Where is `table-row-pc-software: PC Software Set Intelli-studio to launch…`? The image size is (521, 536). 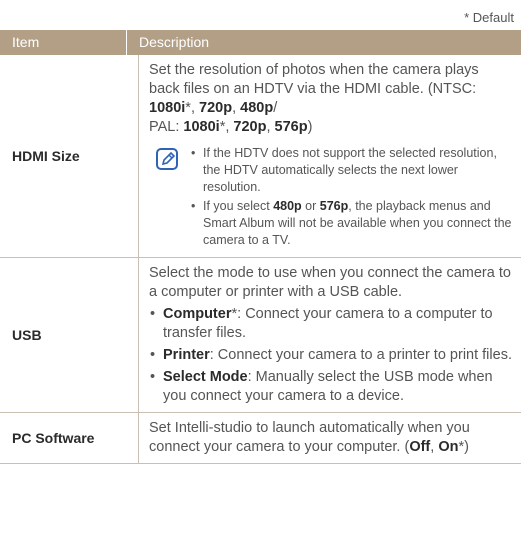
table-row-pc-software: PC Software Set Intelli-studio to launch… is located at coordinates (260, 438).